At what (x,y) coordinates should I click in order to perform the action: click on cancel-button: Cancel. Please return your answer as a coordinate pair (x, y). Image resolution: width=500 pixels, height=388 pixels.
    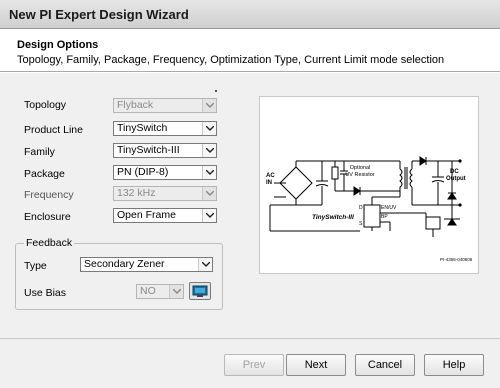
    Looking at the image, I should click on (385, 365).